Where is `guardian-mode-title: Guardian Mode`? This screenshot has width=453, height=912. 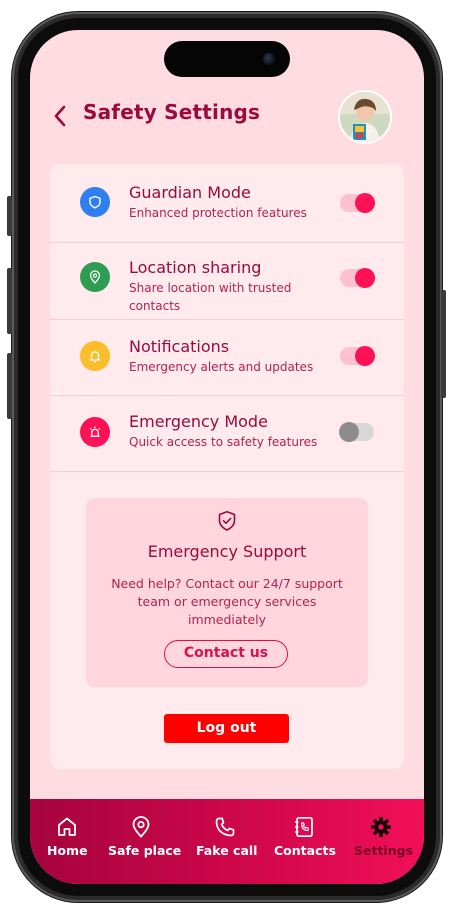
guardian-mode-title: Guardian Mode is located at coordinates (190, 192).